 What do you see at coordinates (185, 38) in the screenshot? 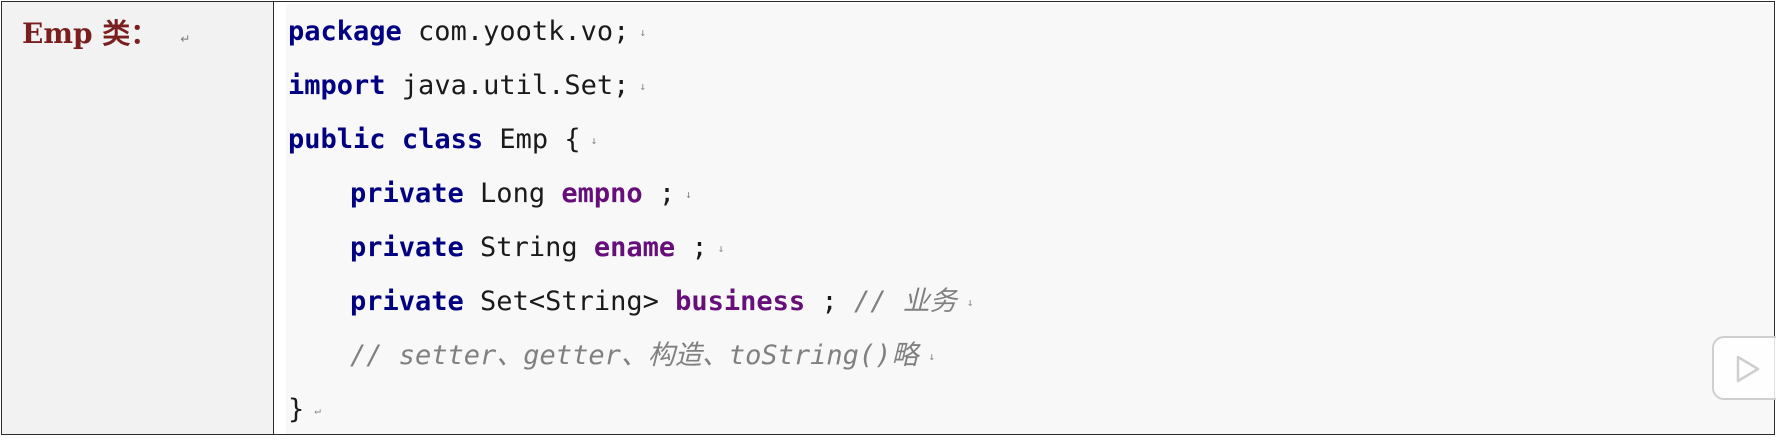
I see `paragraph-mark: ↵` at bounding box center [185, 38].